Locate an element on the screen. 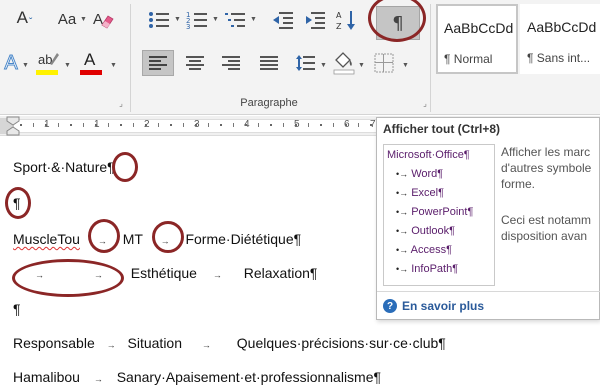  decrease-indent-button is located at coordinates (283, 20).